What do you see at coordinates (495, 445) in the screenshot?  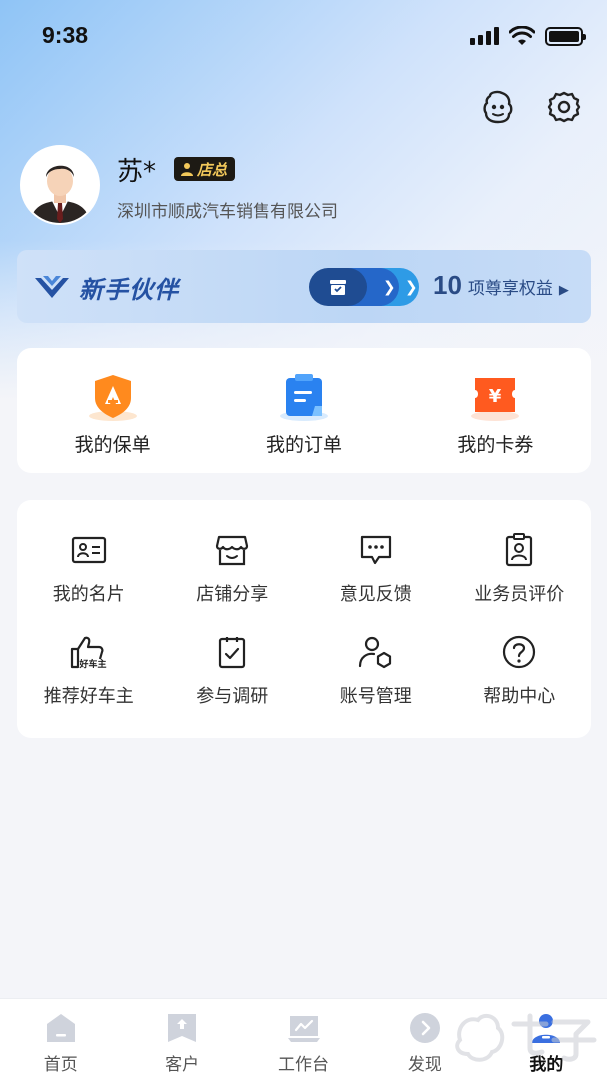 I see `quick-link-label: 我的卡券` at bounding box center [495, 445].